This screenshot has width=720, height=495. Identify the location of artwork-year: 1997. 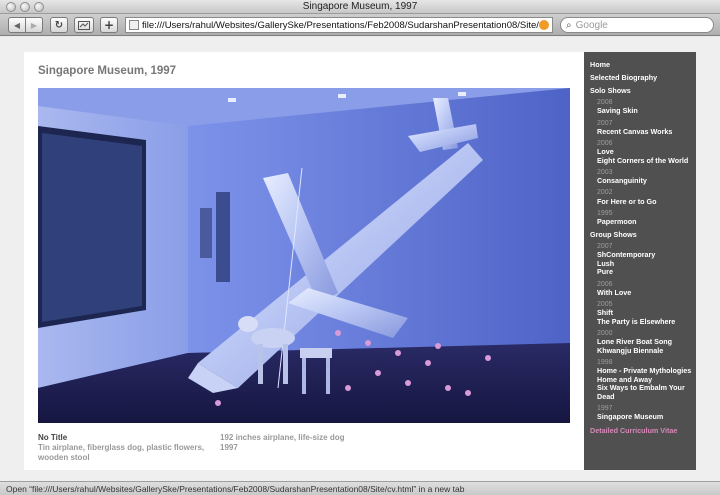
(229, 447).